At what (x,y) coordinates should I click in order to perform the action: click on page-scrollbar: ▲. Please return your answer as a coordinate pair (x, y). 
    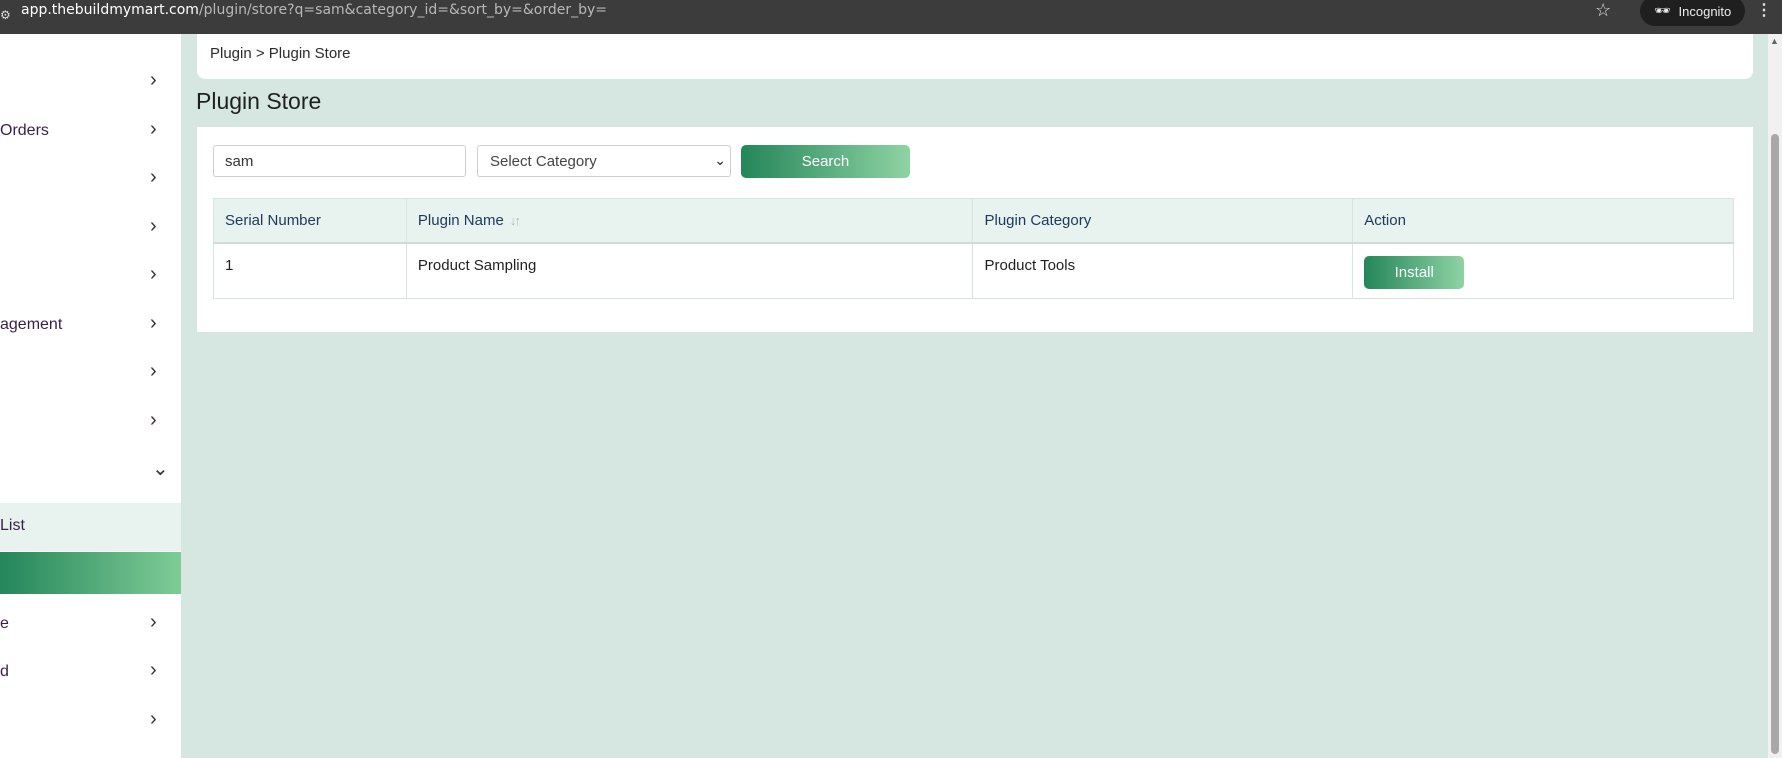
    Looking at the image, I should click on (1775, 396).